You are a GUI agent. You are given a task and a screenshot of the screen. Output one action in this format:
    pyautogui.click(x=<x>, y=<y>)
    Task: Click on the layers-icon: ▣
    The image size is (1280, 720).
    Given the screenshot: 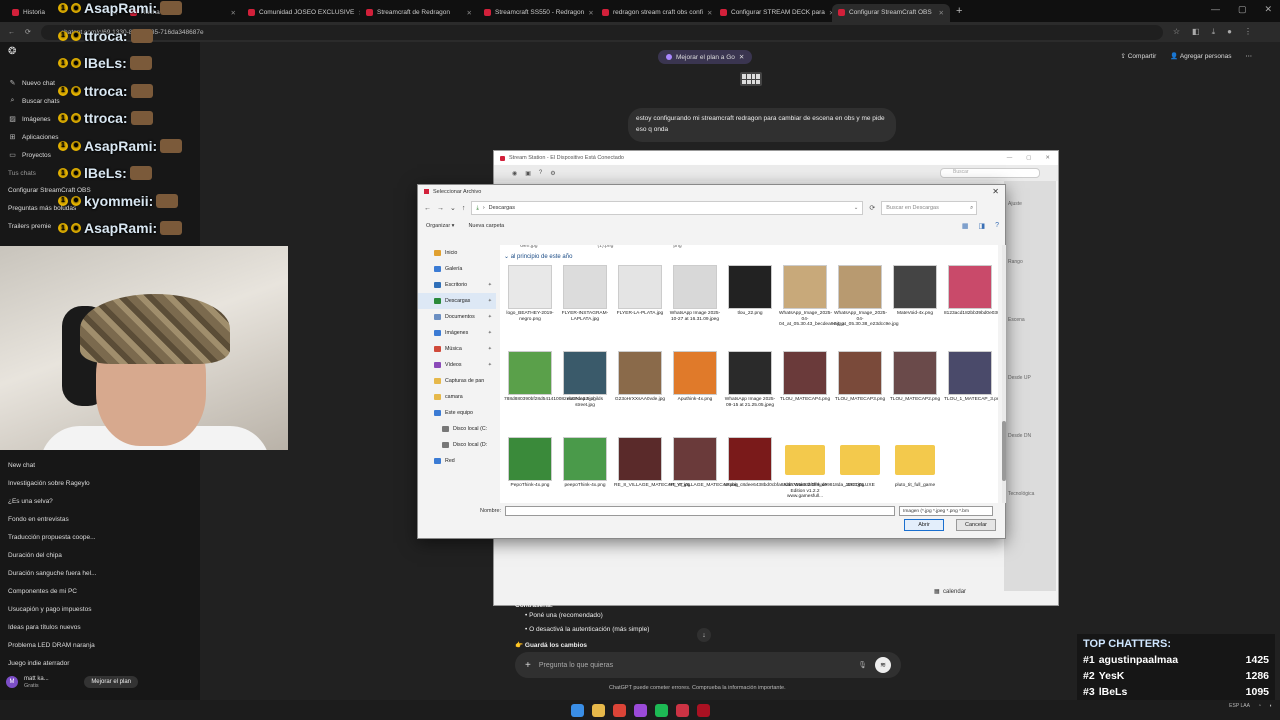 What is the action you would take?
    pyautogui.click(x=528, y=173)
    